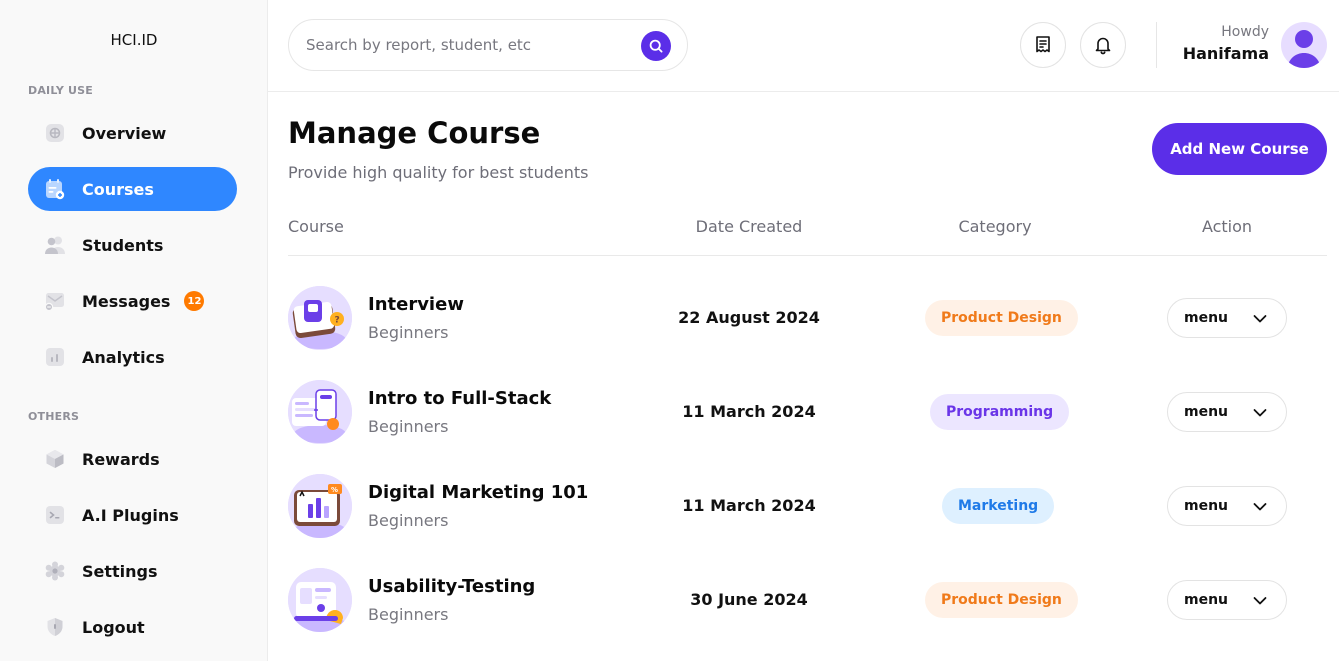  I want to click on sidebar-item-label: A.I Plugins, so click(130, 515).